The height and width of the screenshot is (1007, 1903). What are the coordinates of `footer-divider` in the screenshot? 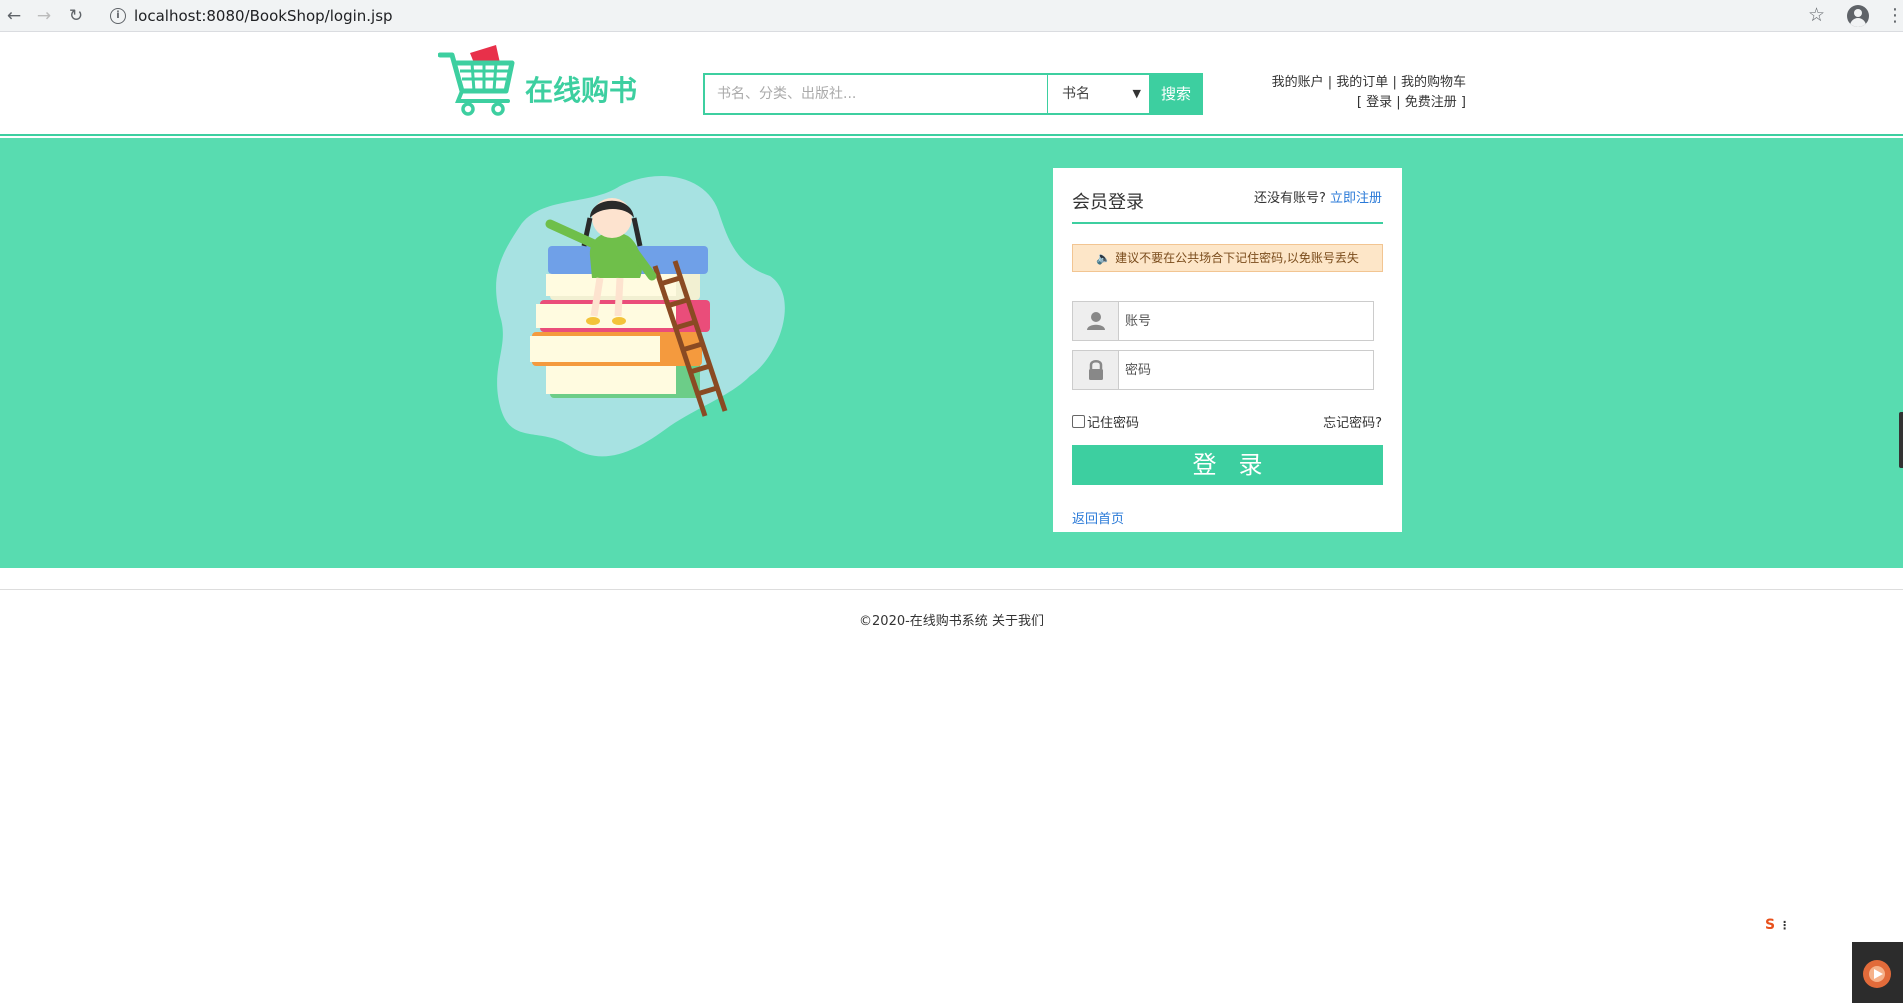 It's located at (951, 589).